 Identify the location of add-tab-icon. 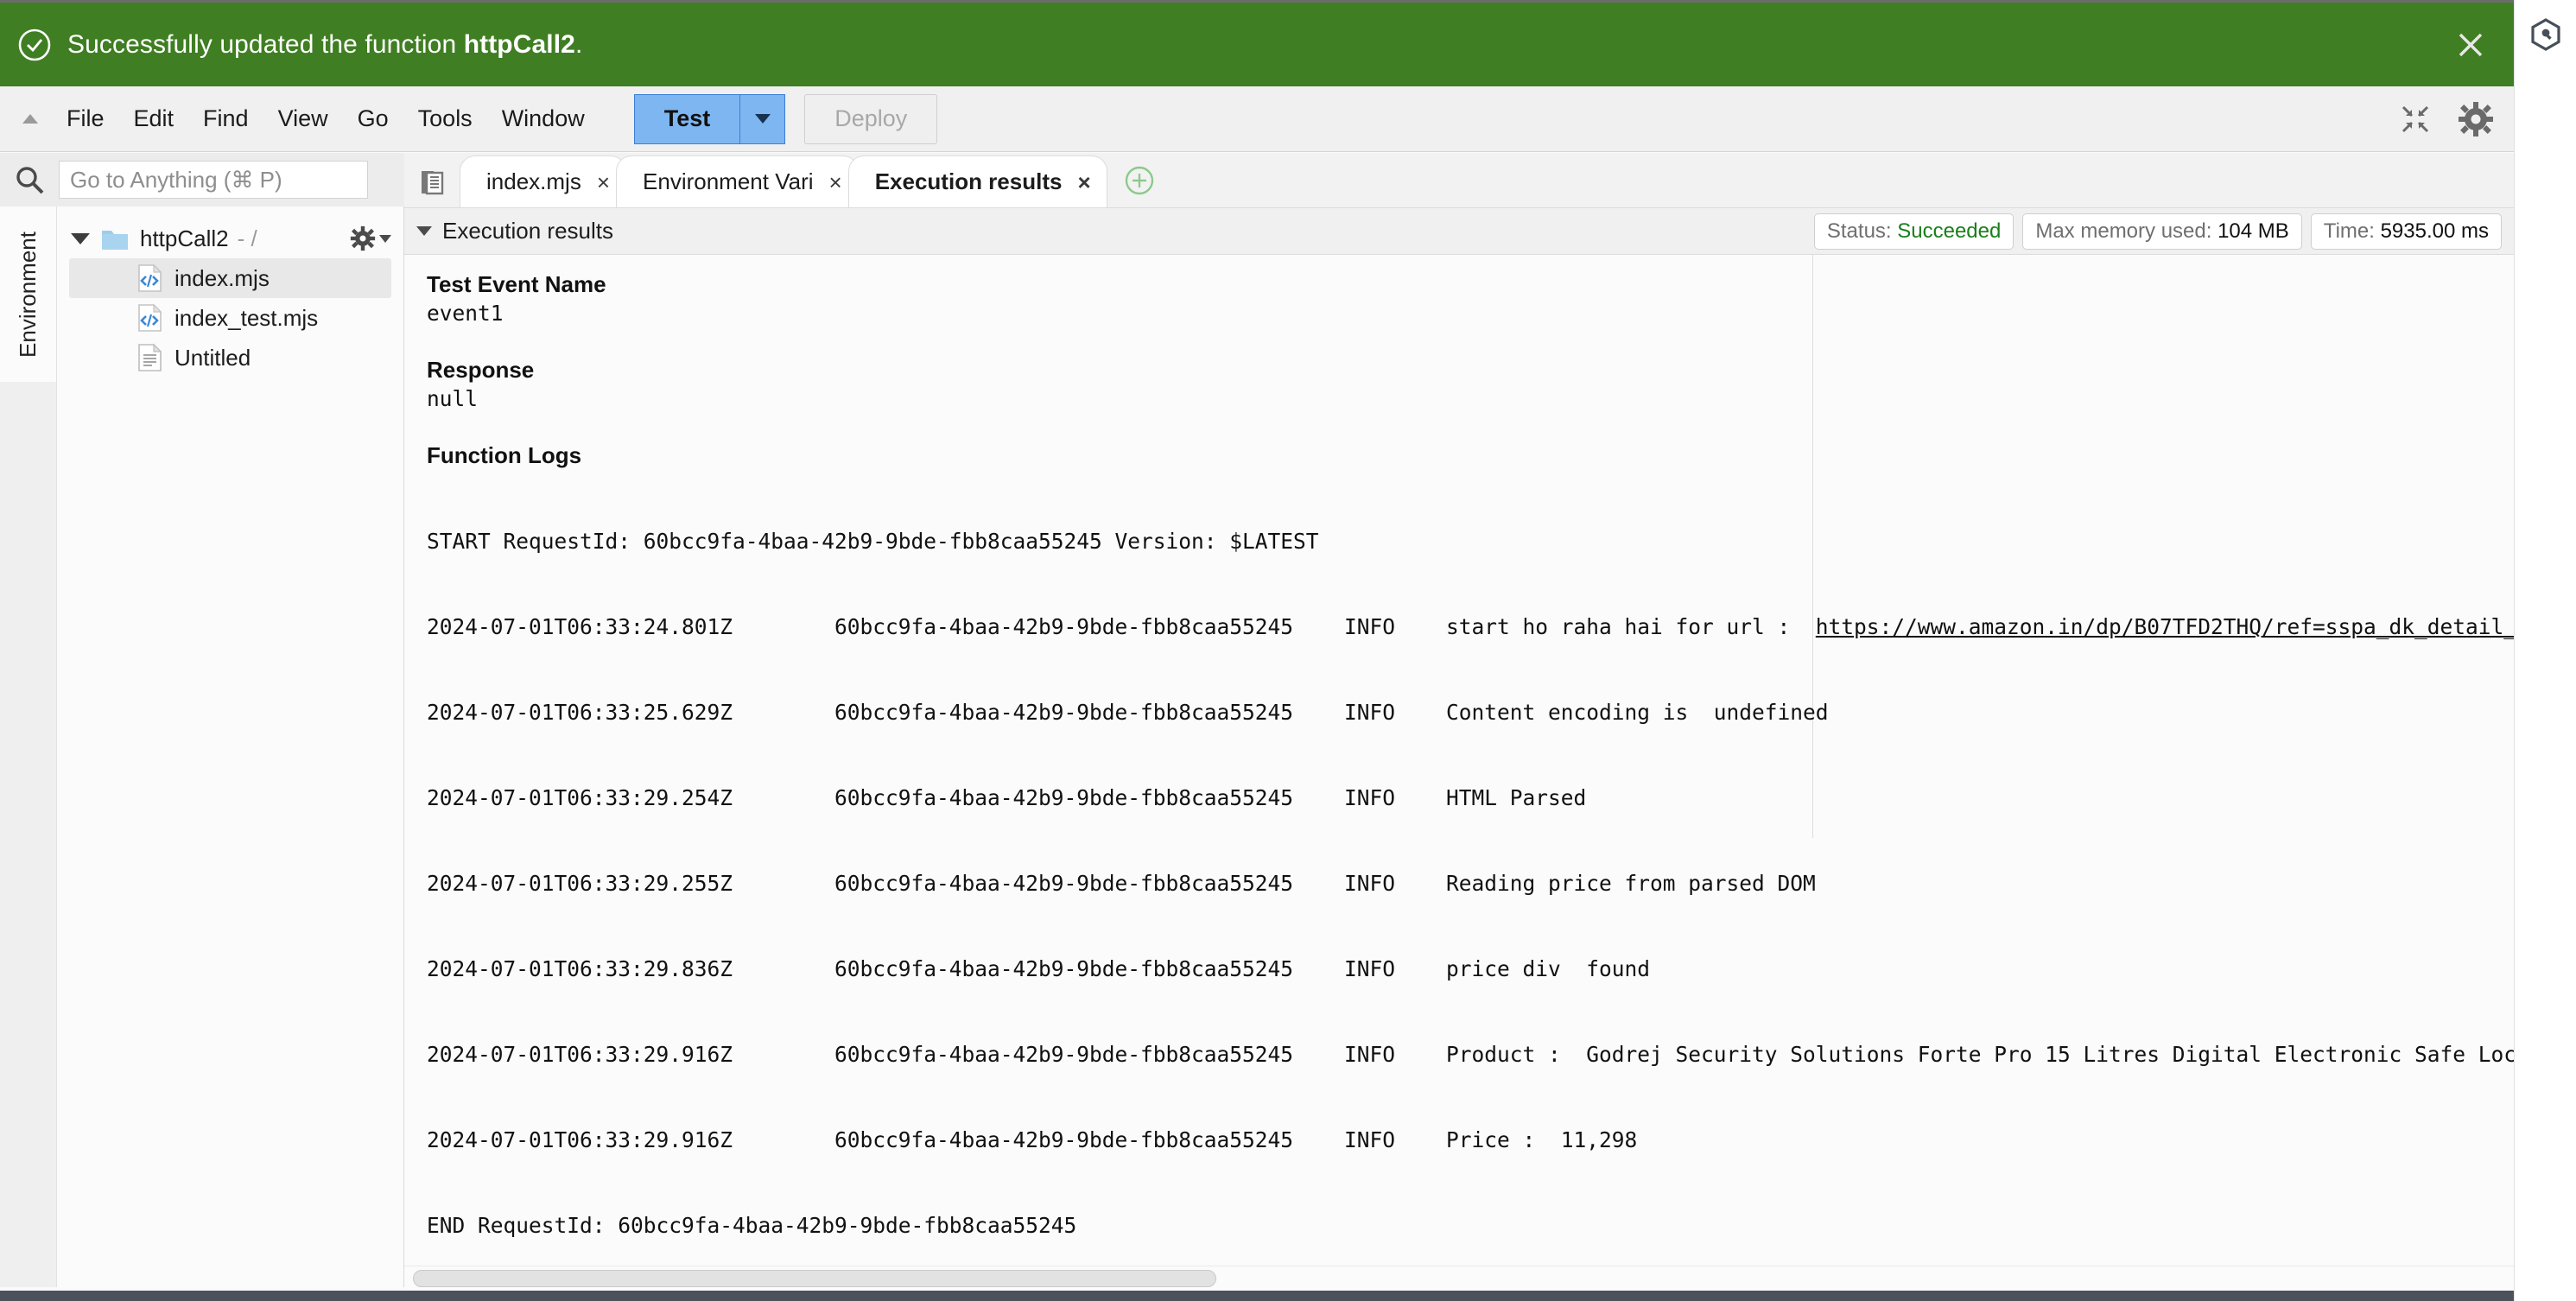
(1139, 180).